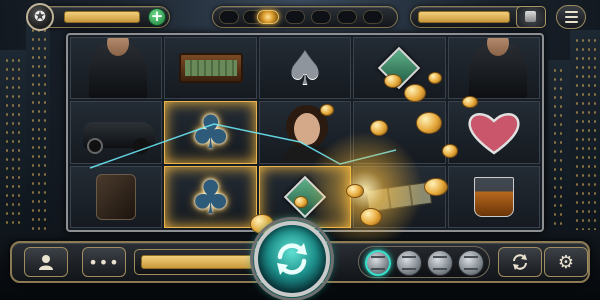  What do you see at coordinates (399, 68) in the screenshot?
I see `symbol-green-diamond` at bounding box center [399, 68].